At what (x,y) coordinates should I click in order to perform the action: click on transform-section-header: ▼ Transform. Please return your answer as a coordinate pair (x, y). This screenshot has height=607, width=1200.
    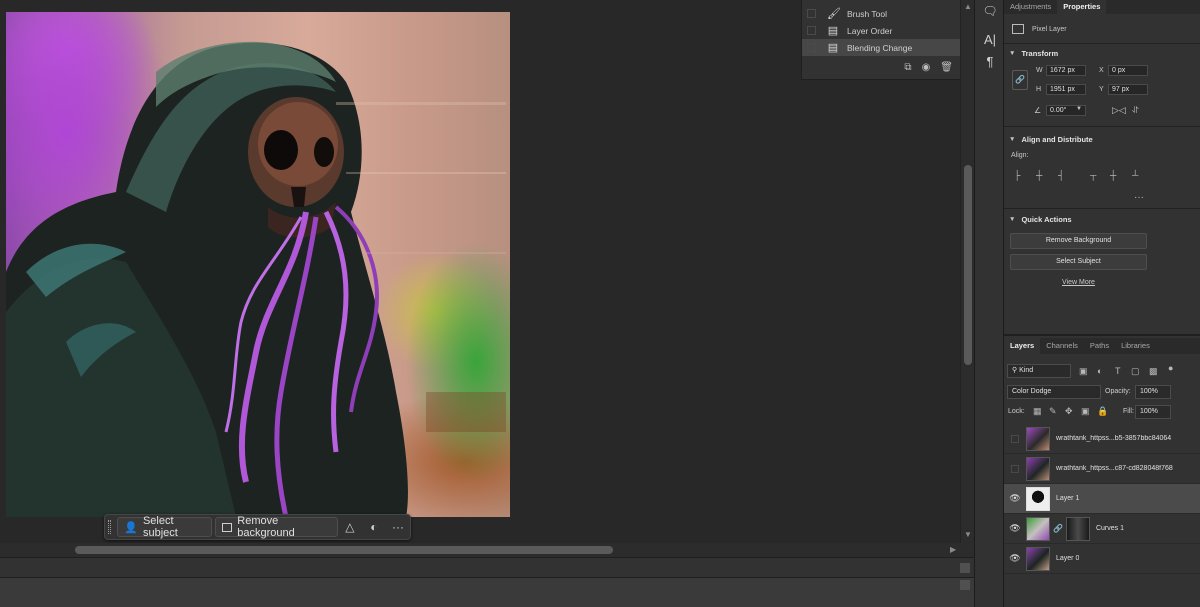
    Looking at the image, I should click on (1031, 53).